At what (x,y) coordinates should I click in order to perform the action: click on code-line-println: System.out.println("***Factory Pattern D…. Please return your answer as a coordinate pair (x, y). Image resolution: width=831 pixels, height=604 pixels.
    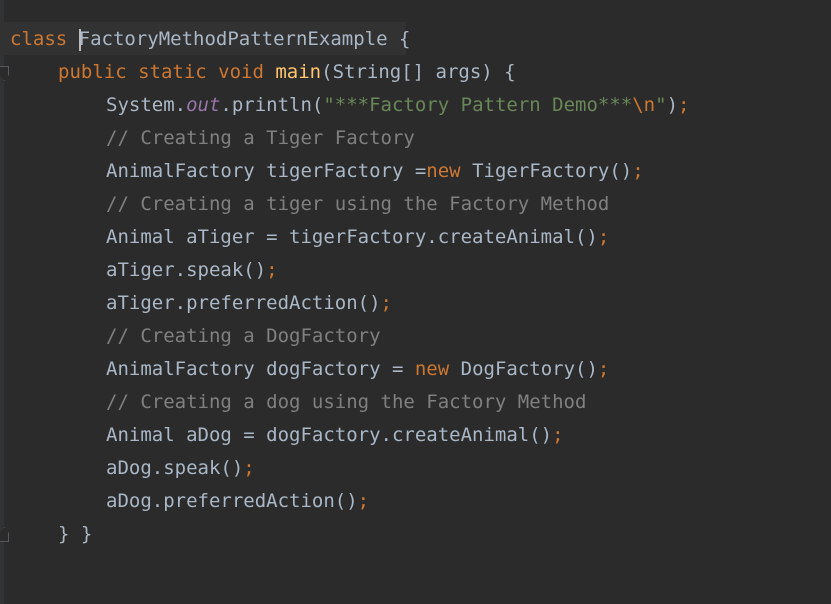
    Looking at the image, I should click on (397, 105).